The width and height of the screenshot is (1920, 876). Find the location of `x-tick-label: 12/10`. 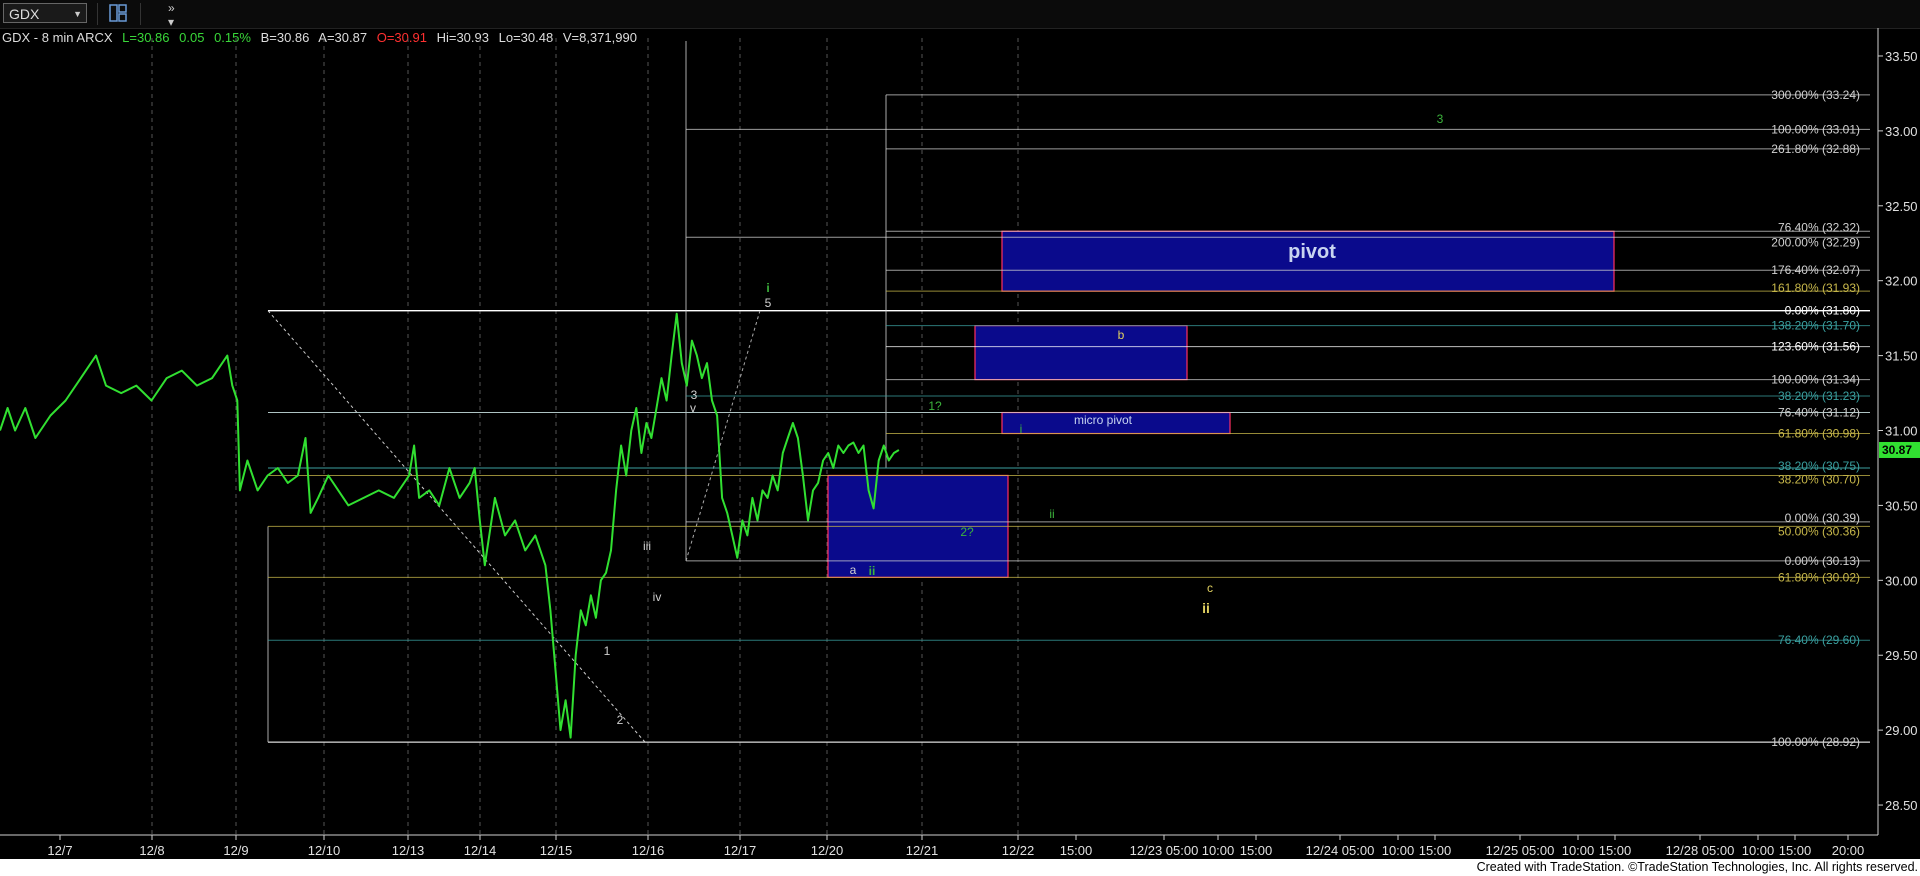

x-tick-label: 12/10 is located at coordinates (324, 850).